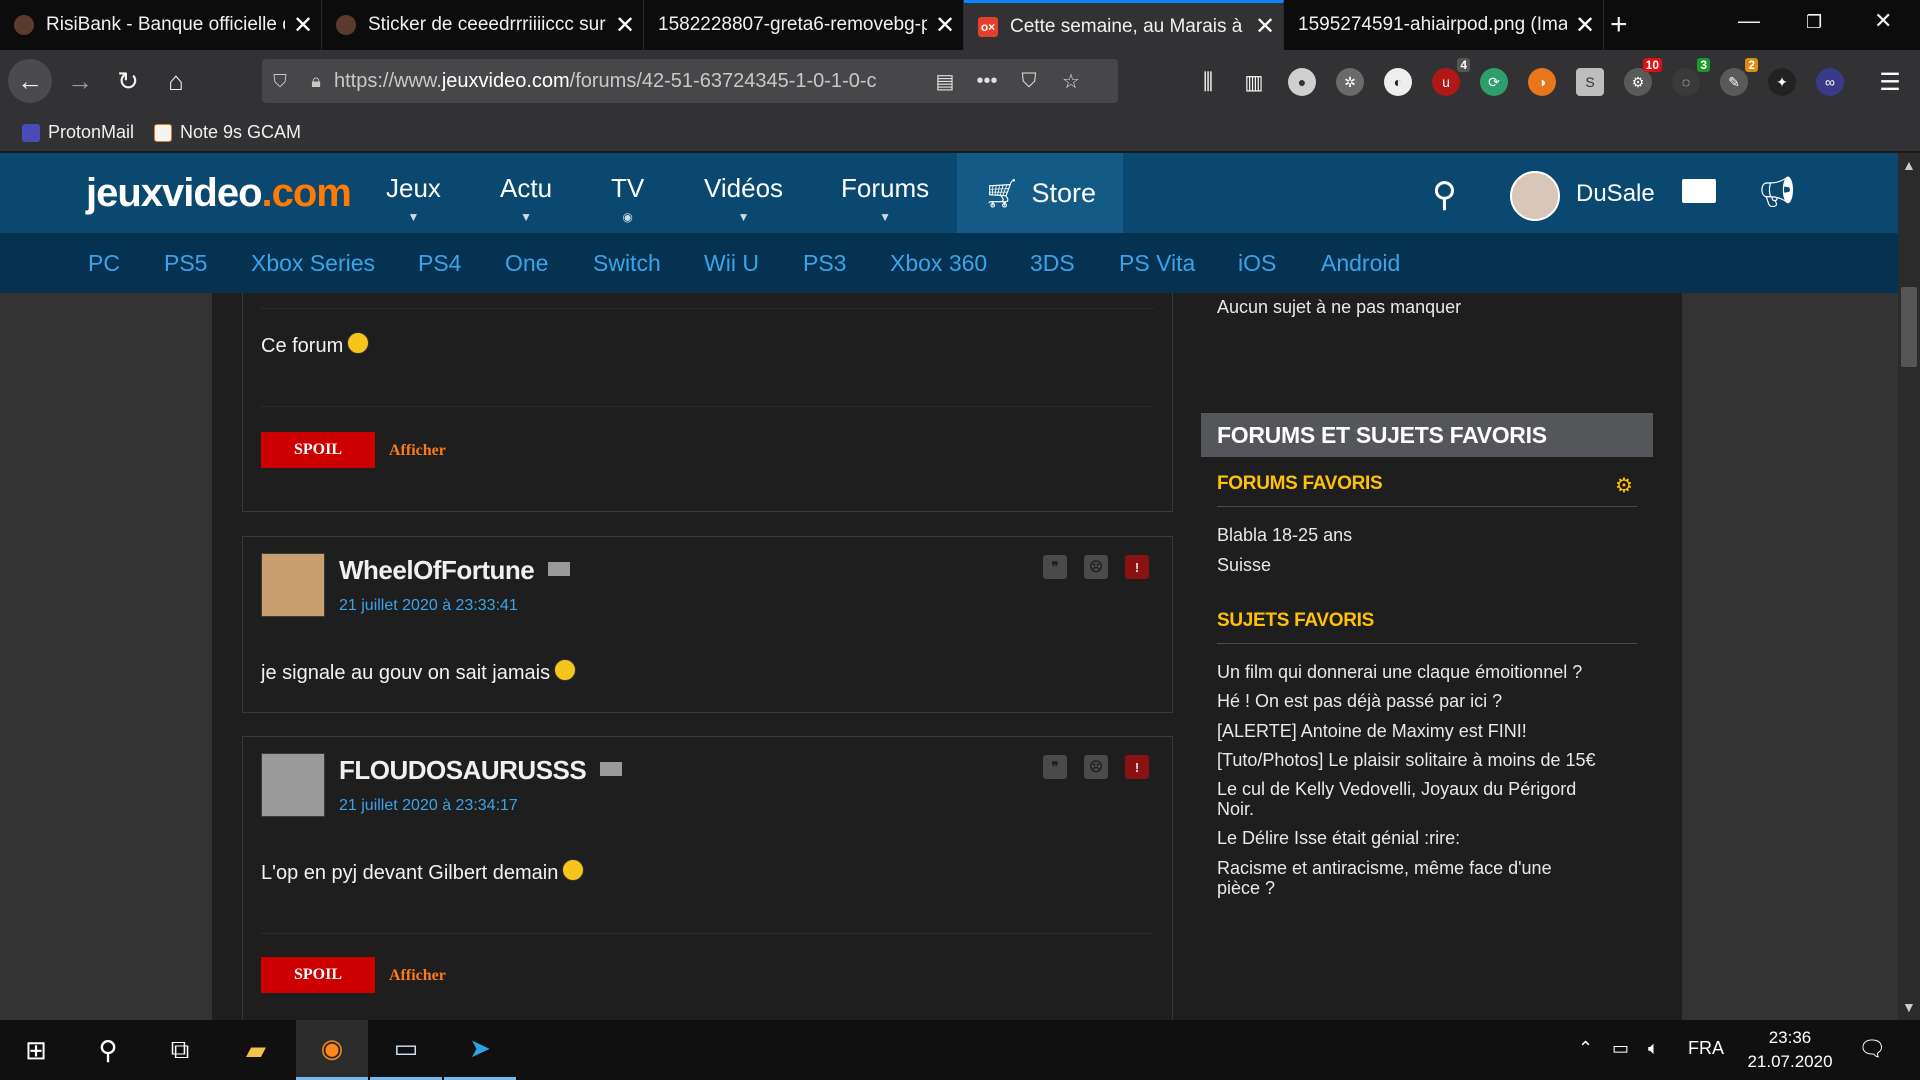 The image size is (1920, 1080). I want to click on reader-view-icon: ▤, so click(945, 81).